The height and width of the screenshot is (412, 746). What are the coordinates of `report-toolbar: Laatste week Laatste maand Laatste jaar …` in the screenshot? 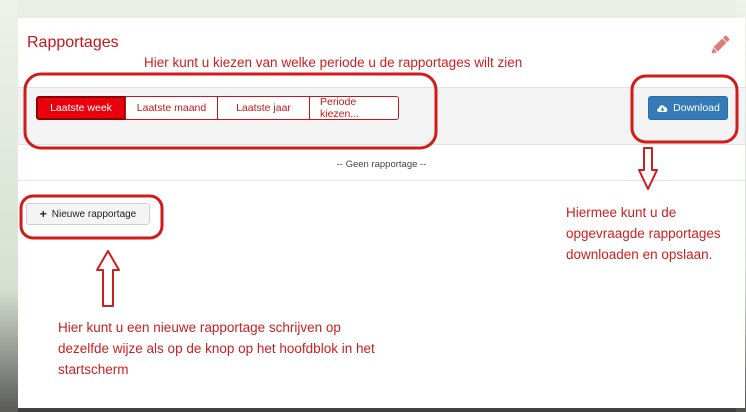 It's located at (381, 116).